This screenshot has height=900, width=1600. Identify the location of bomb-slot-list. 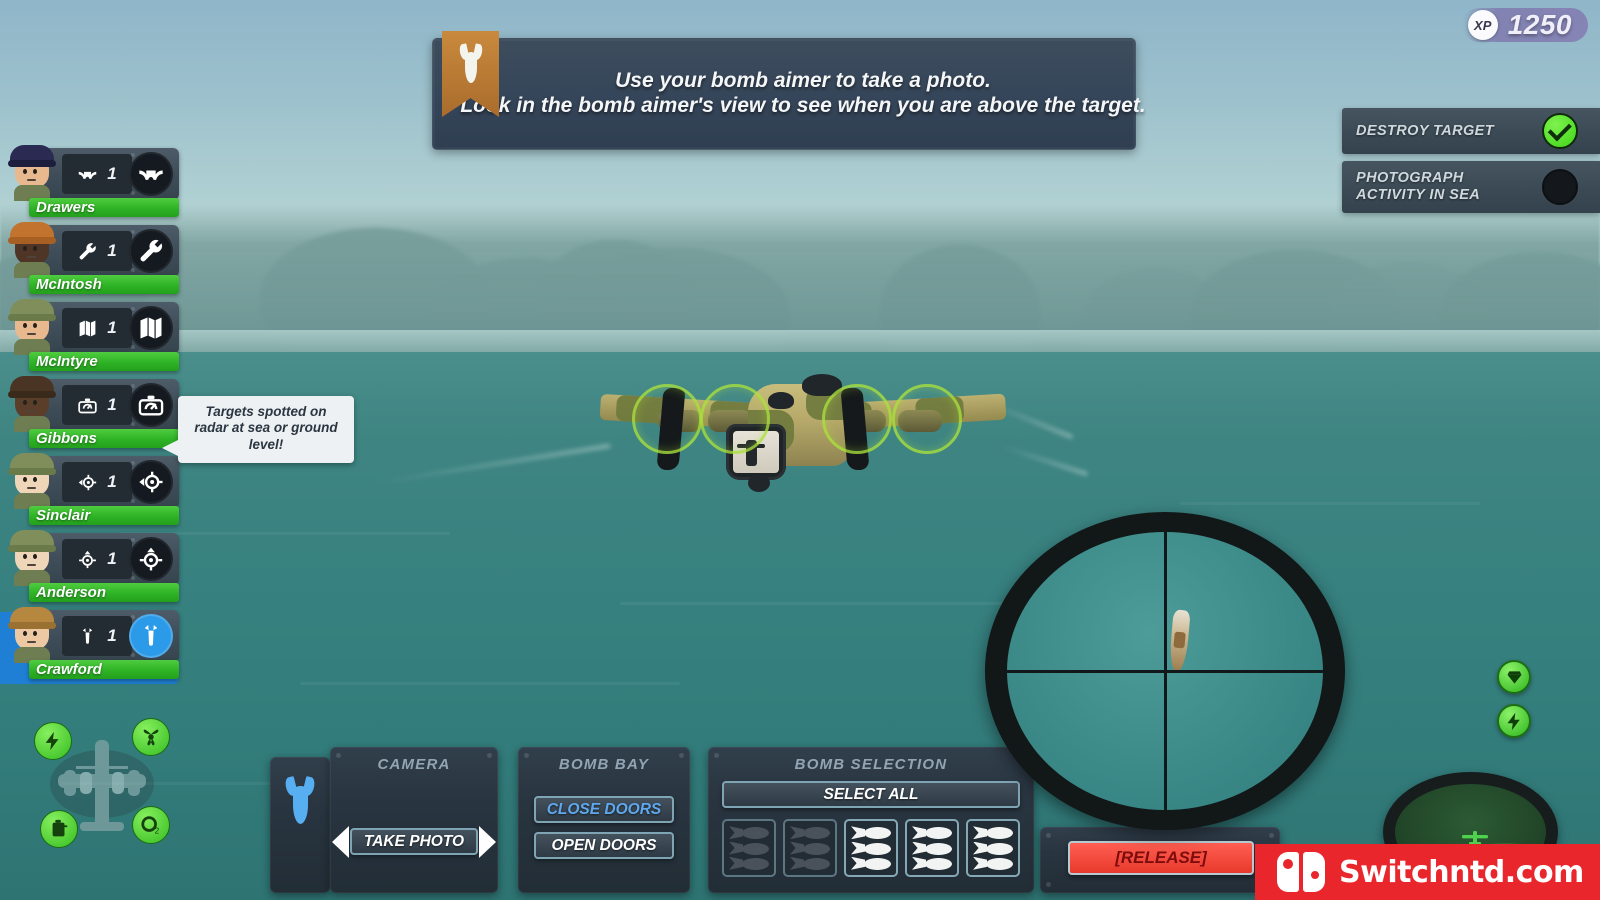
(871, 848).